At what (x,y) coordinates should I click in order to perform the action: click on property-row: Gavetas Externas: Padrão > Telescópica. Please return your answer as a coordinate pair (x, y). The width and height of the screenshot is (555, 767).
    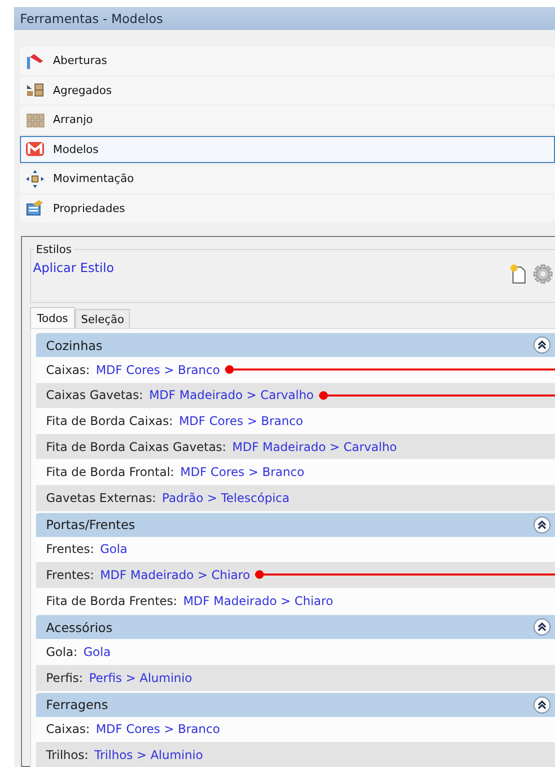
    Looking at the image, I should click on (295, 497).